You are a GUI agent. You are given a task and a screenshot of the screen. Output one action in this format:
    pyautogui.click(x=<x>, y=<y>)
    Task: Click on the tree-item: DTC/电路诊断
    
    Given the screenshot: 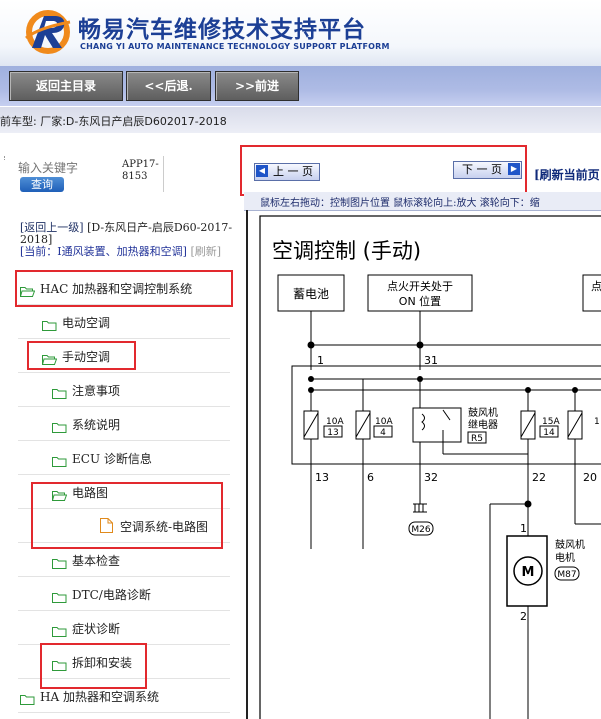 What is the action you would take?
    pyautogui.click(x=124, y=594)
    